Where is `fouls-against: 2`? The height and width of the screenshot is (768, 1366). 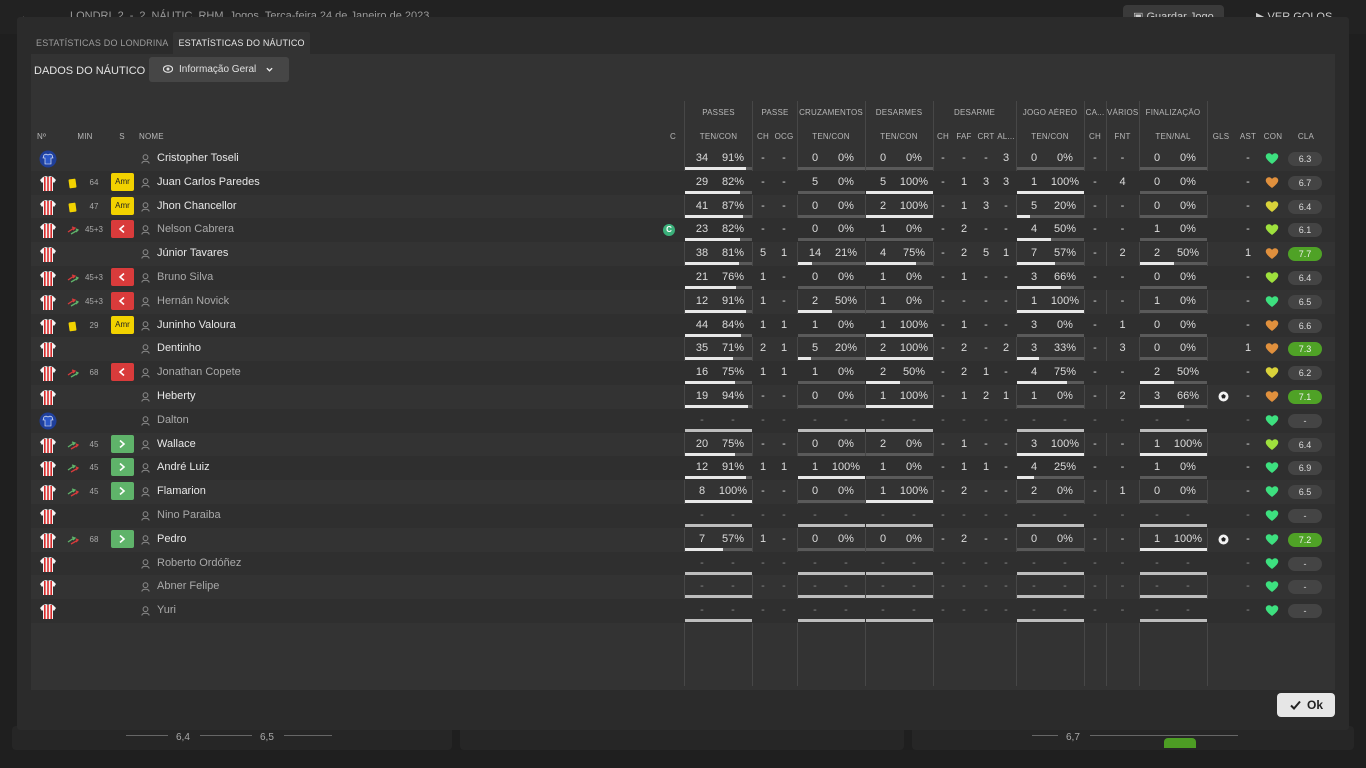 fouls-against: 2 is located at coordinates (1122, 396).